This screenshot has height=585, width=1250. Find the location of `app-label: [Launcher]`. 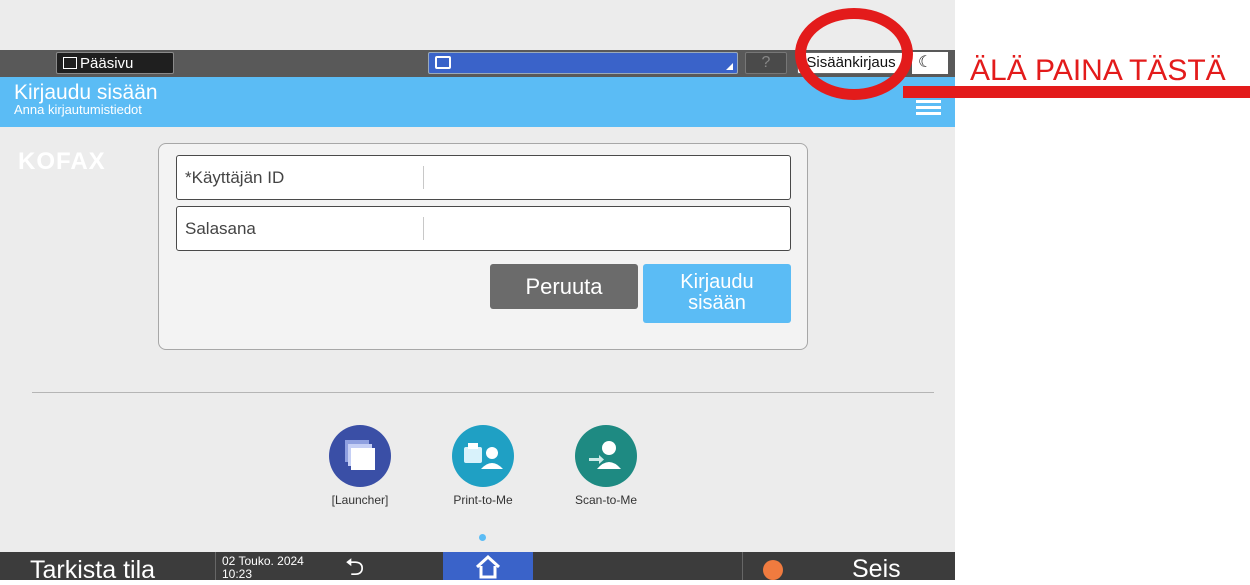

app-label: [Launcher] is located at coordinates (360, 500).